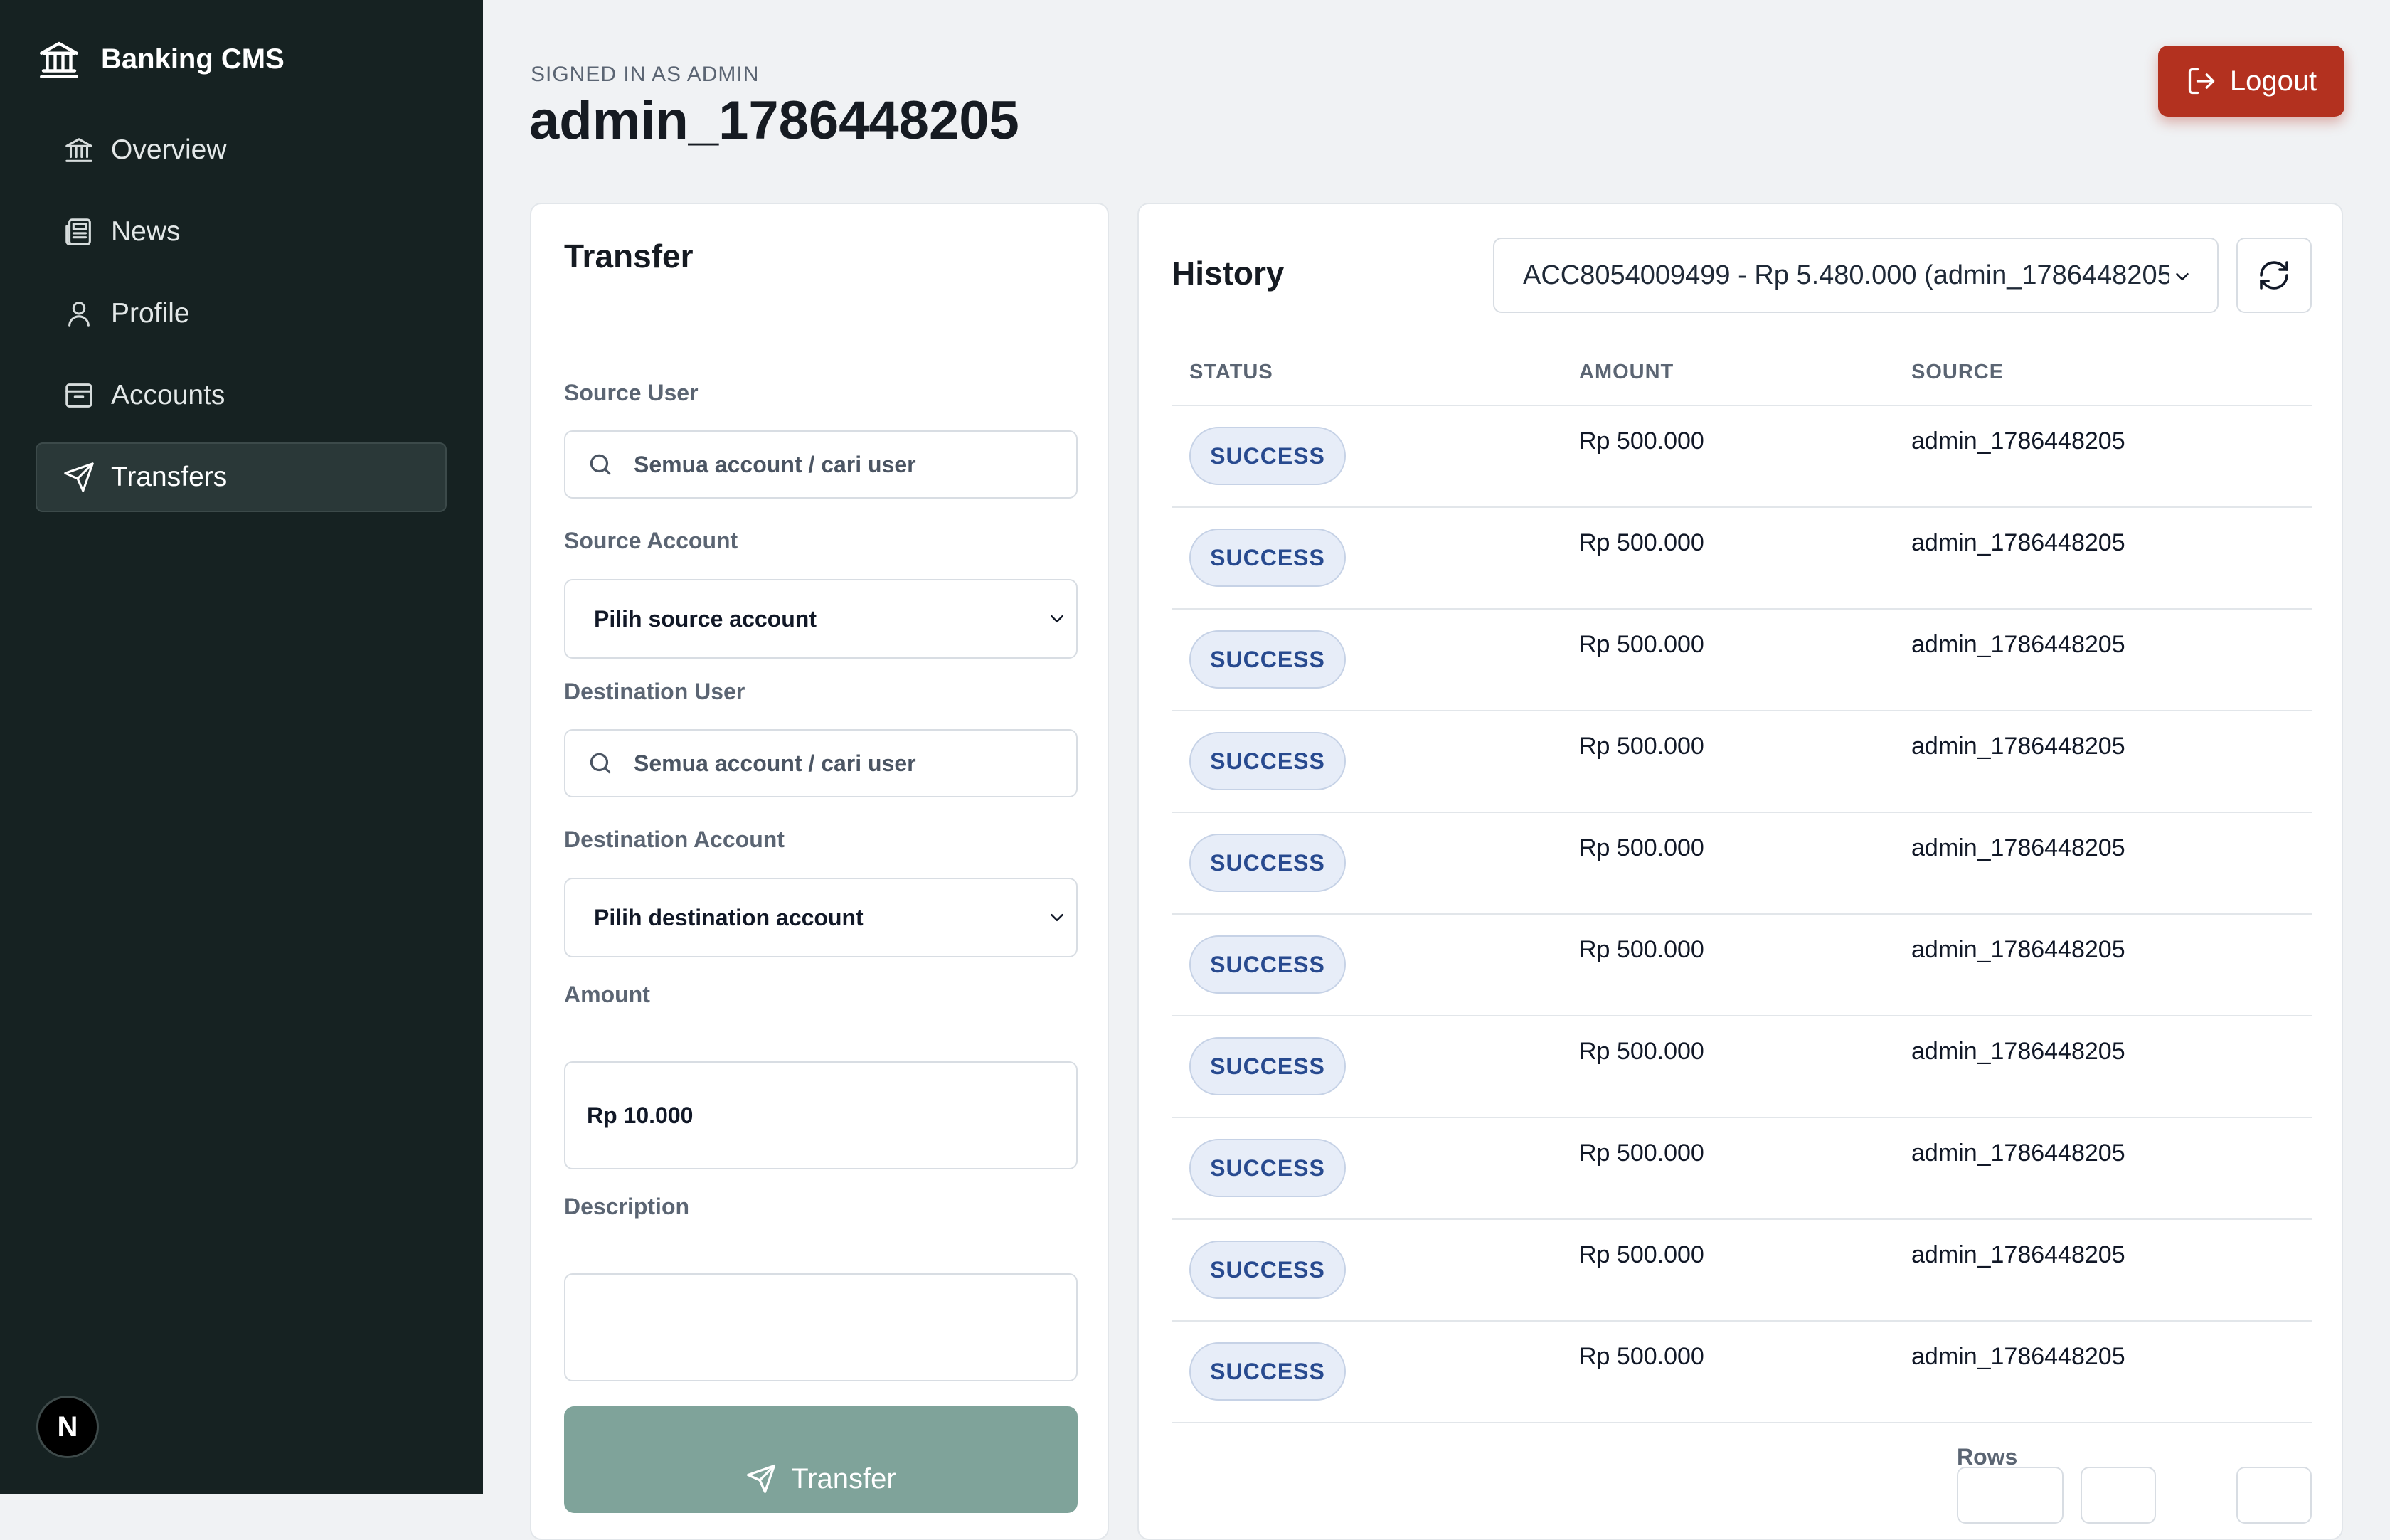 The width and height of the screenshot is (2390, 1540). I want to click on transfer-submit-button: Transfer, so click(821, 1459).